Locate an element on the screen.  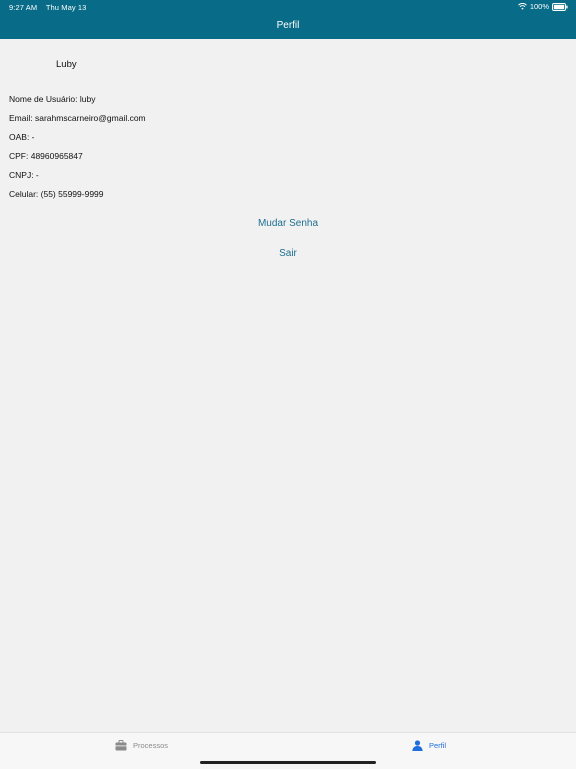
email-field: Email: sarahmscarneiro@gmail.com is located at coordinates (77, 118).